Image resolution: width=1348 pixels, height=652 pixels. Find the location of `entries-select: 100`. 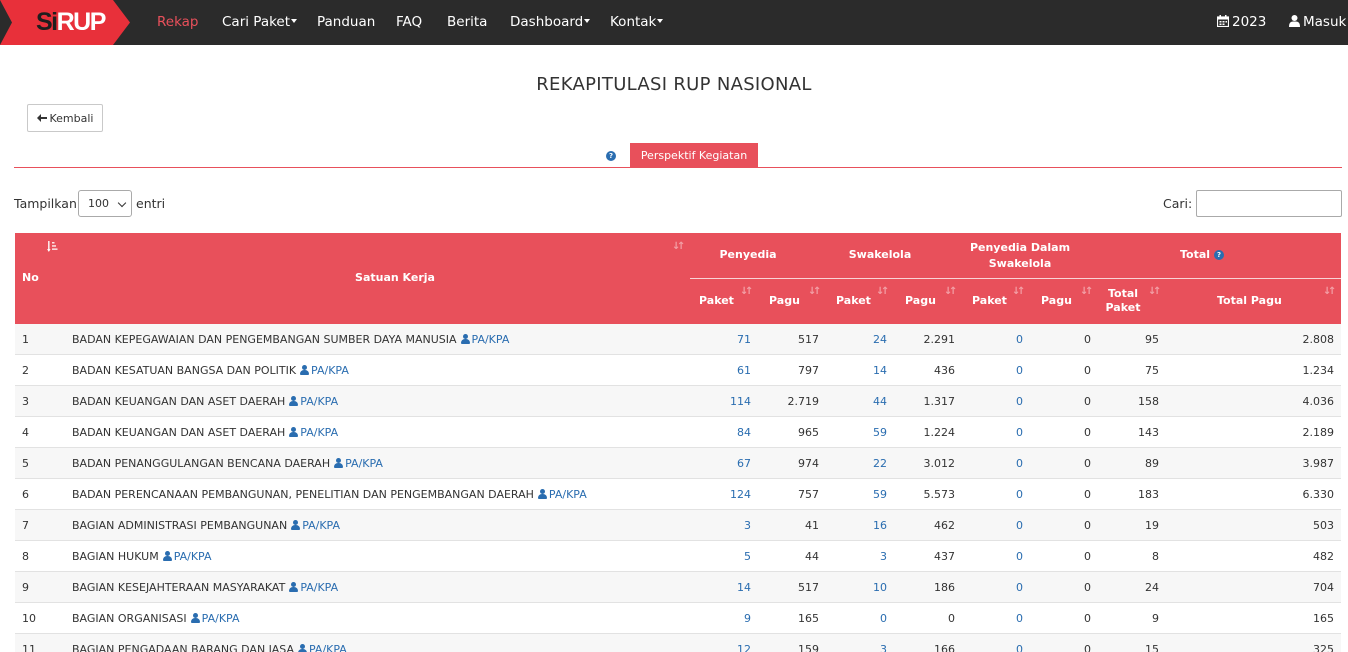

entries-select: 100 is located at coordinates (105, 203).